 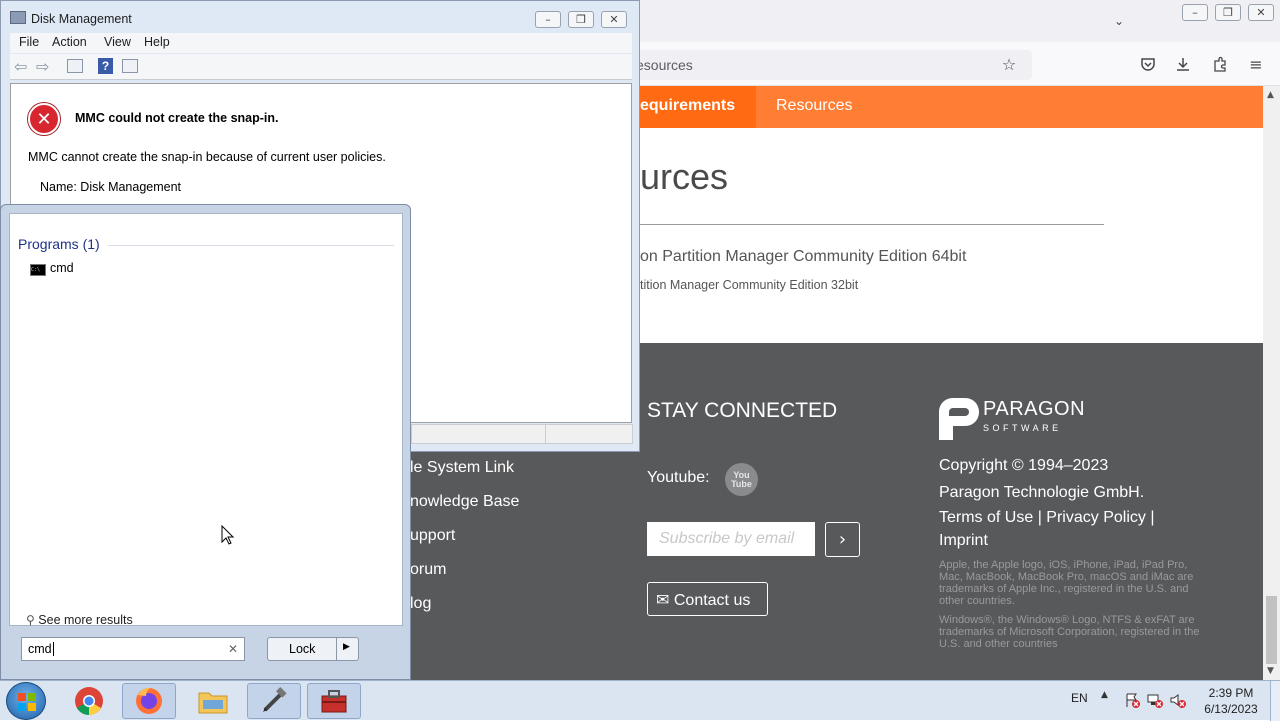 I want to click on taskbar-toolbox-button, so click(x=334, y=701).